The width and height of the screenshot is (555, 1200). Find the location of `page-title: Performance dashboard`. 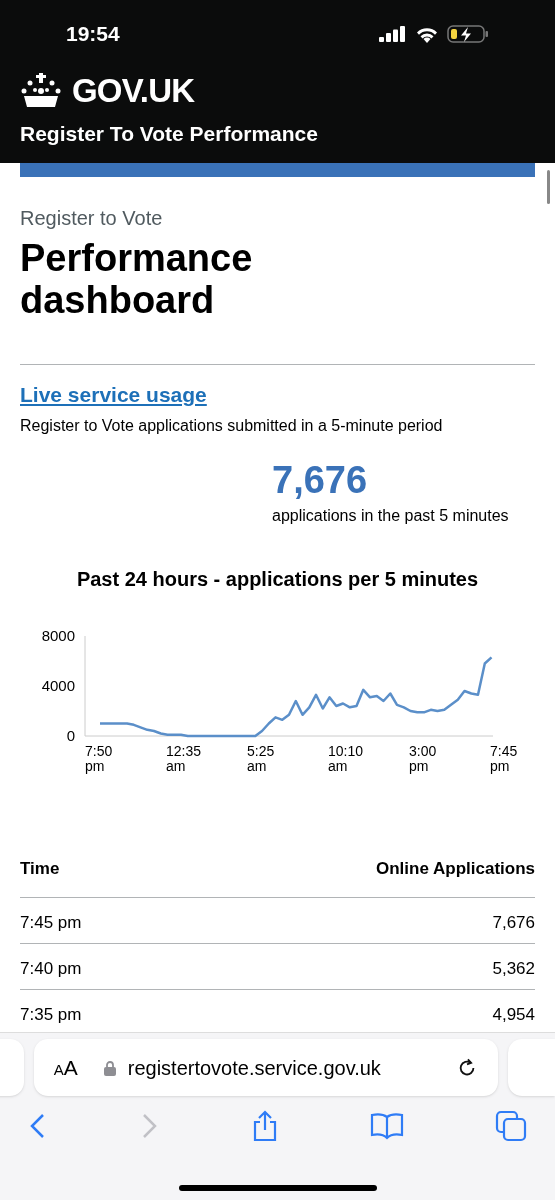

page-title: Performance dashboard is located at coordinates (137, 279).